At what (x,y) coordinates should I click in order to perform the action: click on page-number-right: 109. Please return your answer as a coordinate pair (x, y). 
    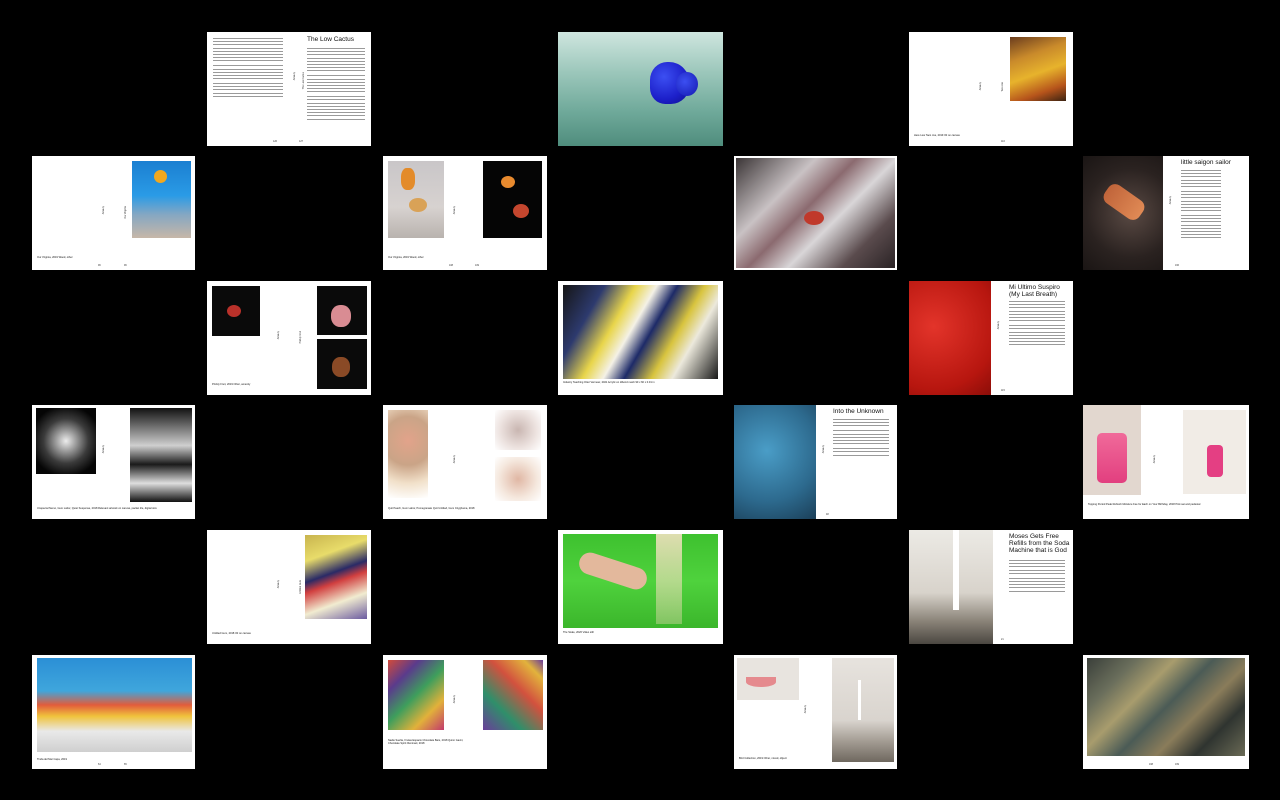
    Looking at the image, I should click on (477, 265).